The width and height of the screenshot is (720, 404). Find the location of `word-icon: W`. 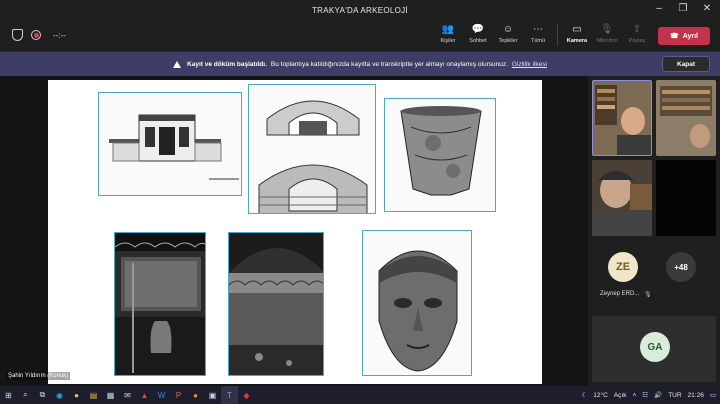

word-icon: W is located at coordinates (161, 395).